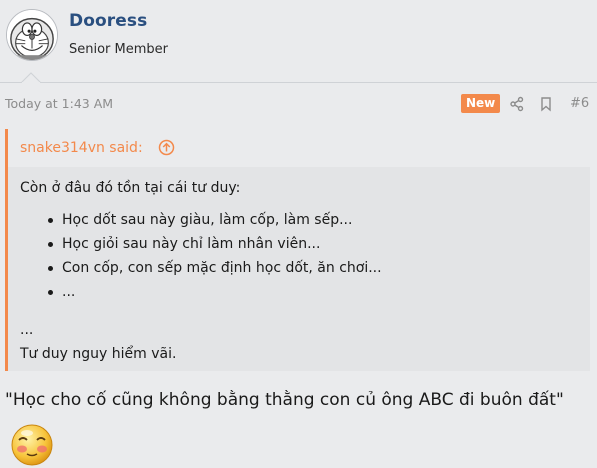 Image resolution: width=597 pixels, height=468 pixels. Describe the element at coordinates (517, 104) in the screenshot. I see `share-icon` at that location.